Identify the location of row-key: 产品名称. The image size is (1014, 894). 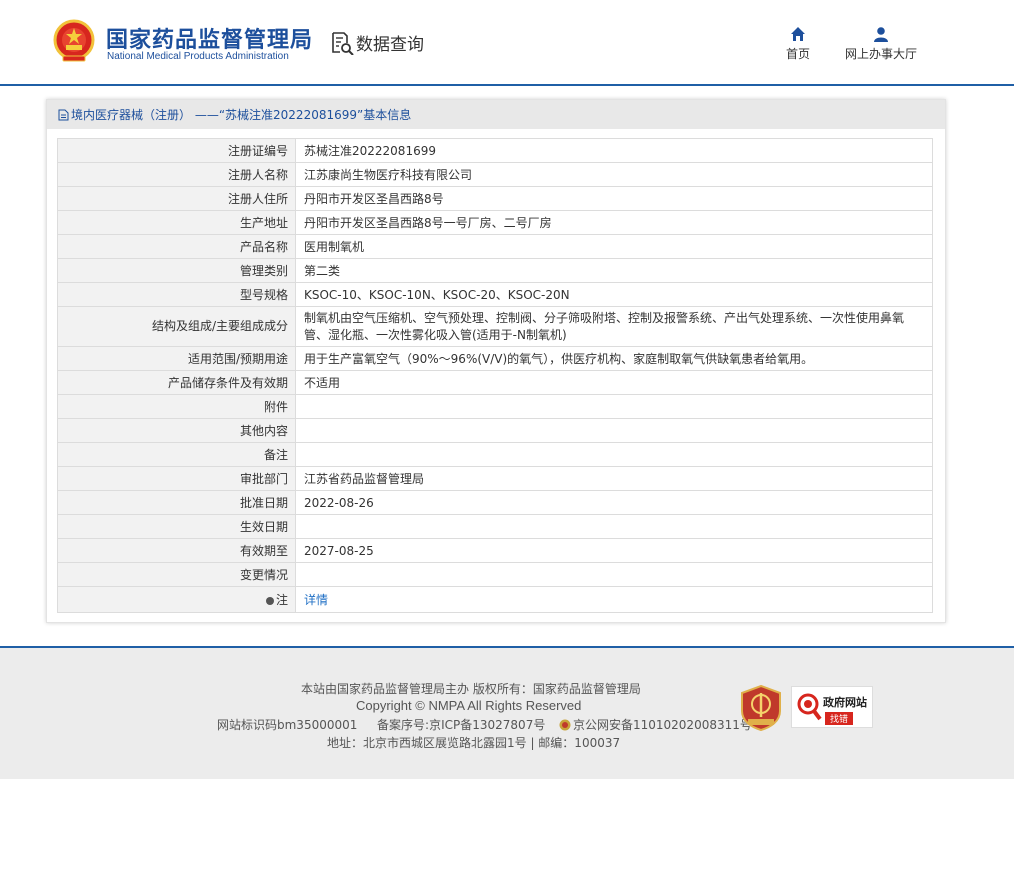
(176, 246).